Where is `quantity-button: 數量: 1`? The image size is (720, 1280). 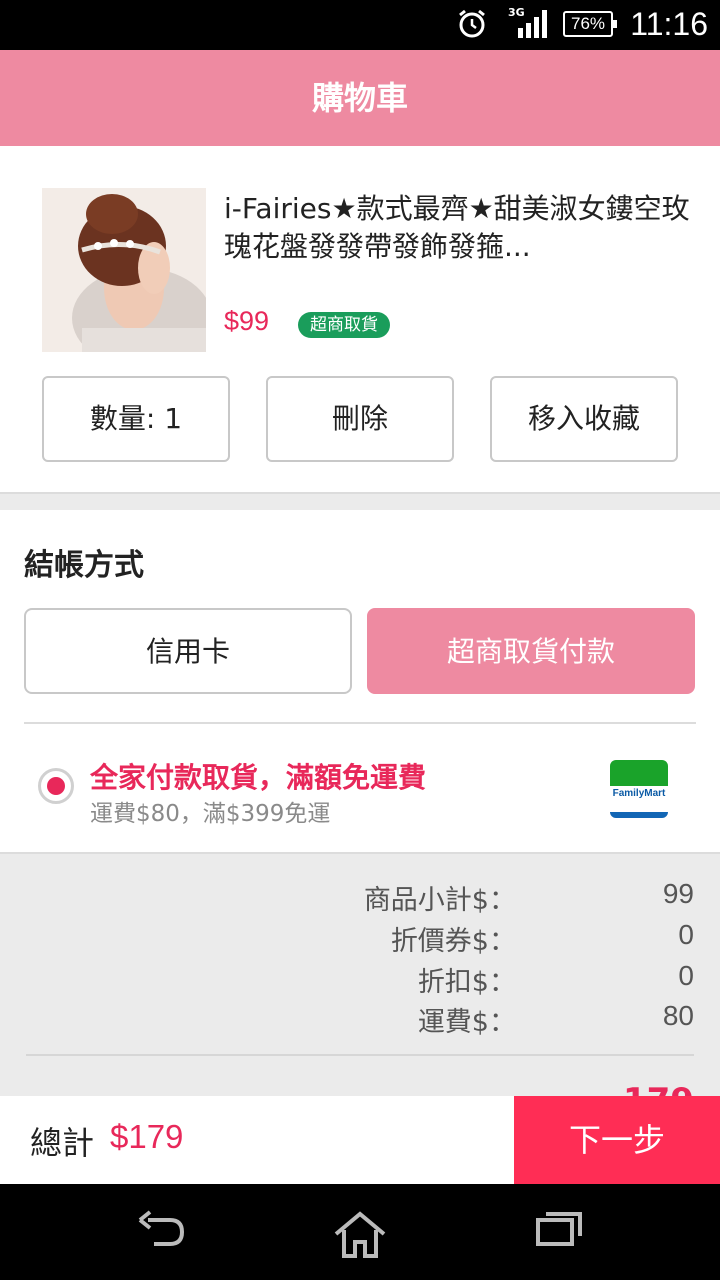
quantity-button: 數量: 1 is located at coordinates (136, 419).